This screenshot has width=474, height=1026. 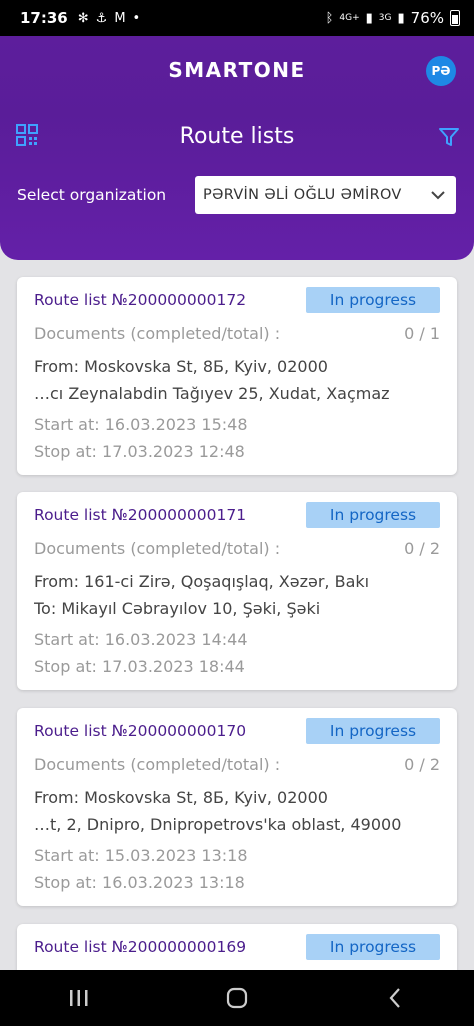 I want to click on system-icons: ᛒ 4G+ ▮ 3G ▮ 76%, so click(x=393, y=18).